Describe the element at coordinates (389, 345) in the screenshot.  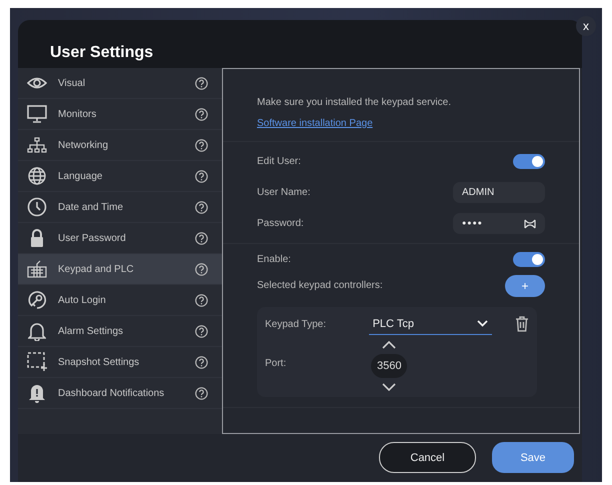
I see `chevron-up-icon` at that location.